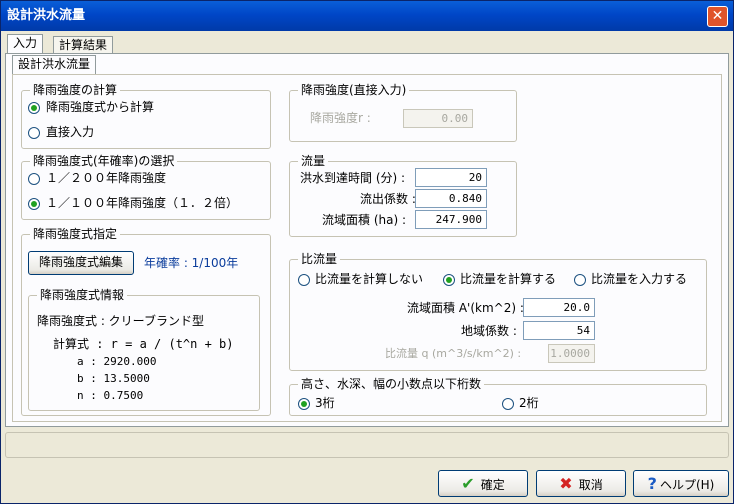 Image resolution: width=734 pixels, height=504 pixels. What do you see at coordinates (106, 178) in the screenshot?
I see `radio-200yr-label: １／２００年降雨強度` at bounding box center [106, 178].